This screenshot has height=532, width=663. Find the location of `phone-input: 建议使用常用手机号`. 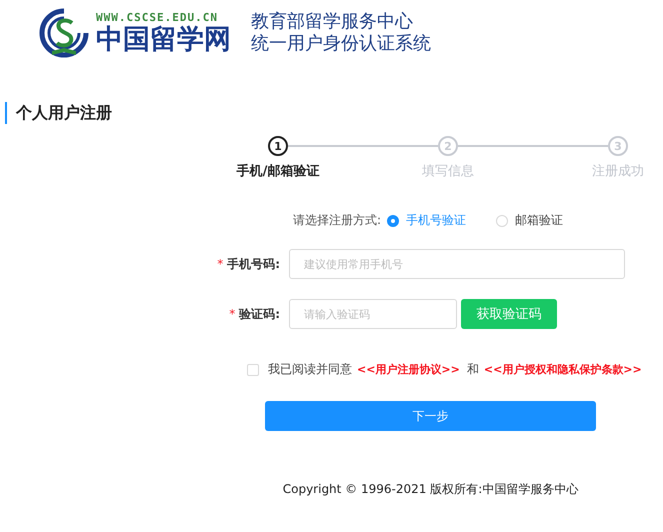

phone-input: 建议使用常用手机号 is located at coordinates (457, 264).